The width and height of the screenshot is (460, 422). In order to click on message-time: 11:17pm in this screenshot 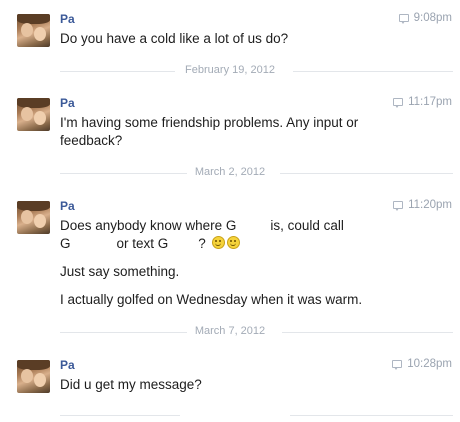, I will do `click(422, 102)`.